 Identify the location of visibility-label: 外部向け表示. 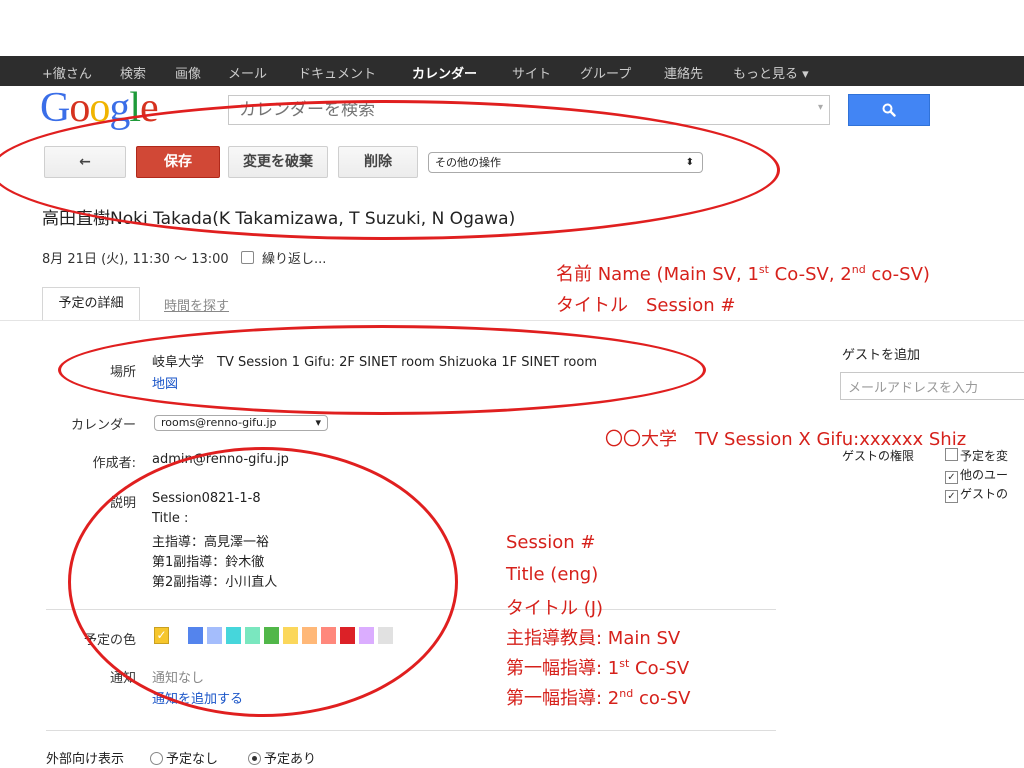
(85, 759).